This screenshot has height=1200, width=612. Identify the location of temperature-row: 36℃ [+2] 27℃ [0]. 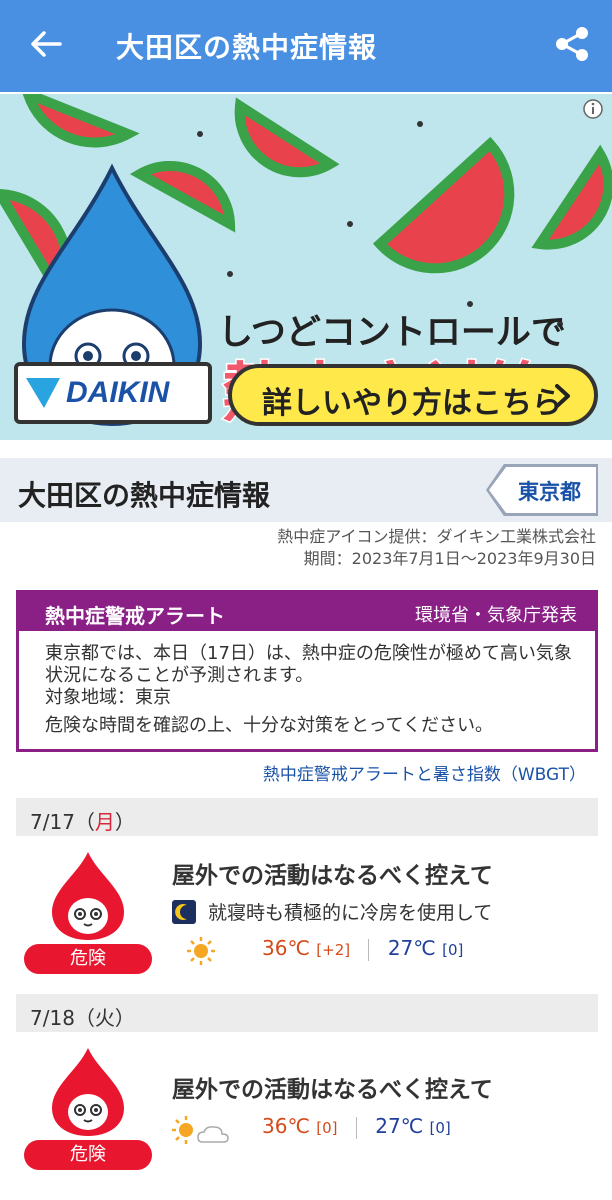
(362, 948).